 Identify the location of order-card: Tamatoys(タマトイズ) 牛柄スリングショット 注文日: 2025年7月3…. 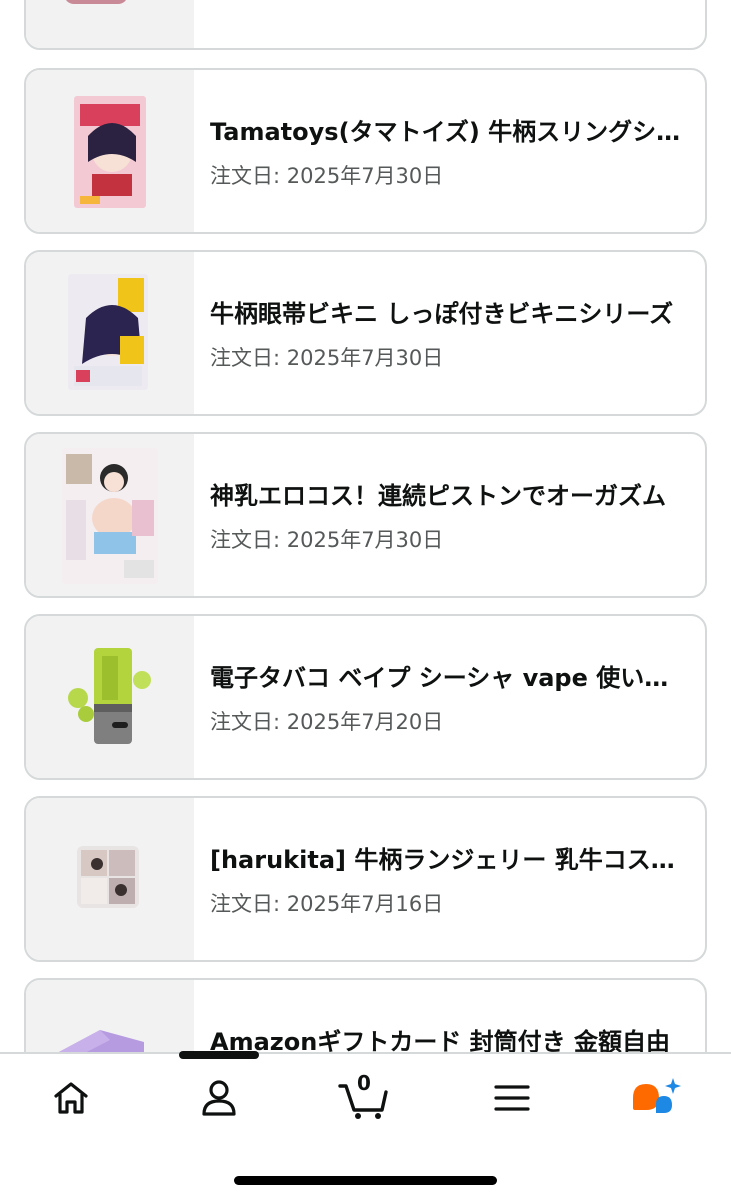
(365, 151).